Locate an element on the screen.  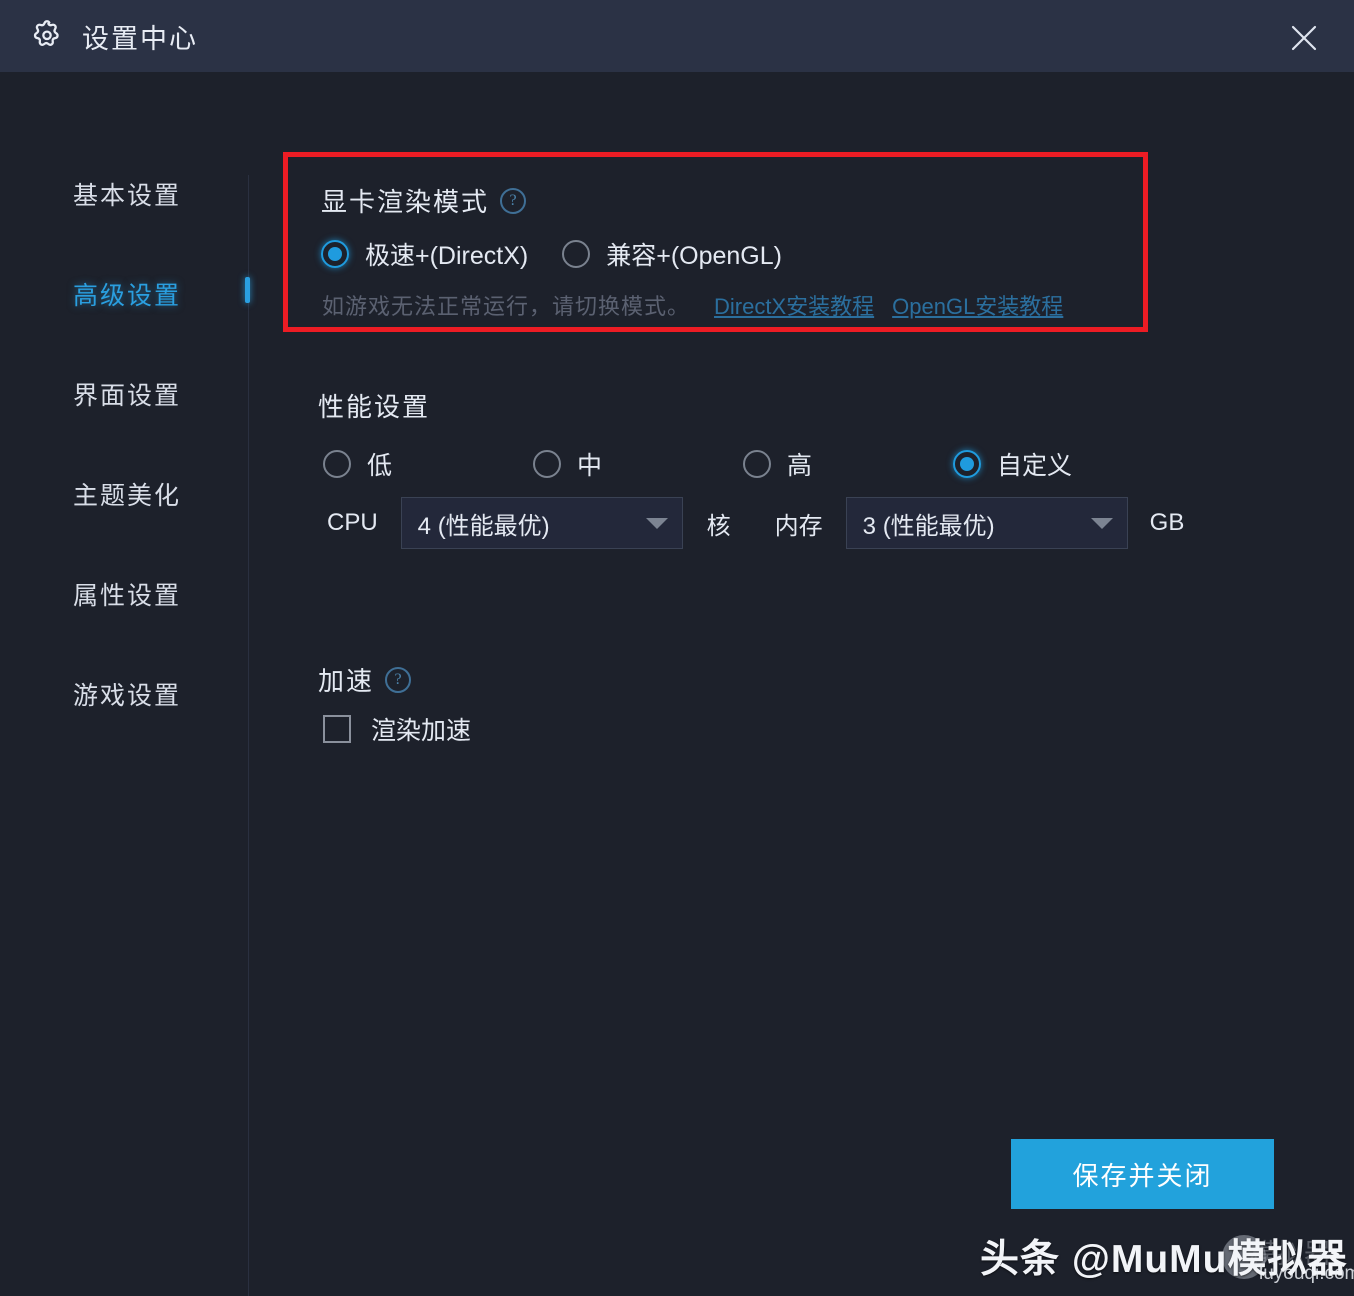
sidebar-item-interface: 界面设置 is located at coordinates (124, 394).